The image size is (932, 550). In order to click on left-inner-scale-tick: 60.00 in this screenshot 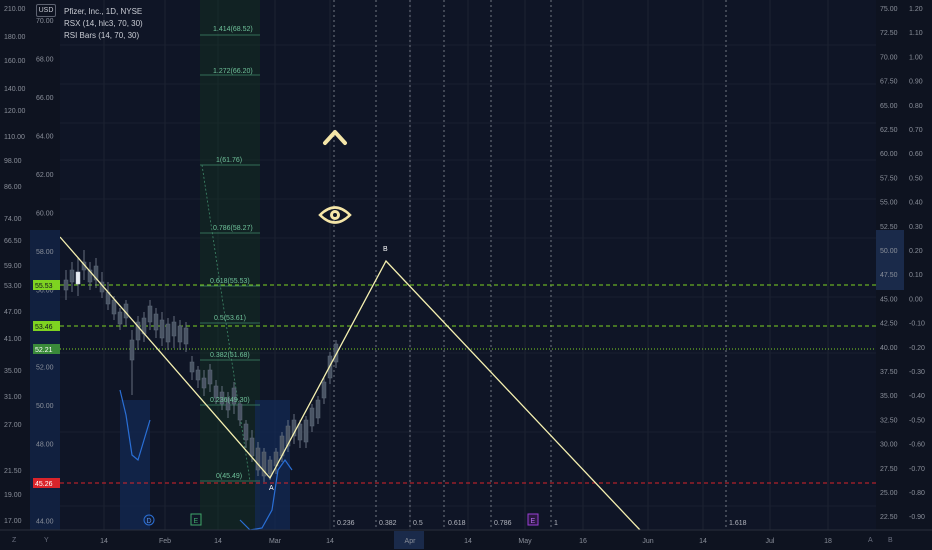, I will do `click(45, 214)`.